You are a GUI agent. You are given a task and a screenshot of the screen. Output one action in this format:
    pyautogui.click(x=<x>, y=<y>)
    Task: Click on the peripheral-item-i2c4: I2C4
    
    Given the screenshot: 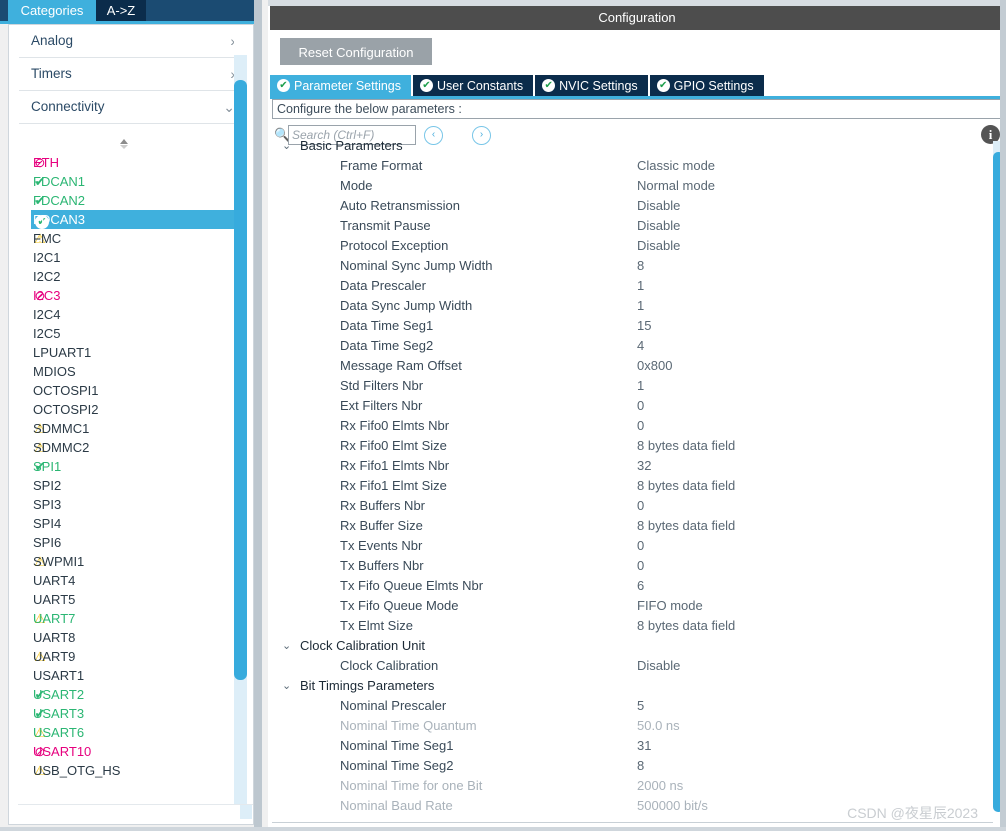 What is the action you would take?
    pyautogui.click(x=123, y=314)
    